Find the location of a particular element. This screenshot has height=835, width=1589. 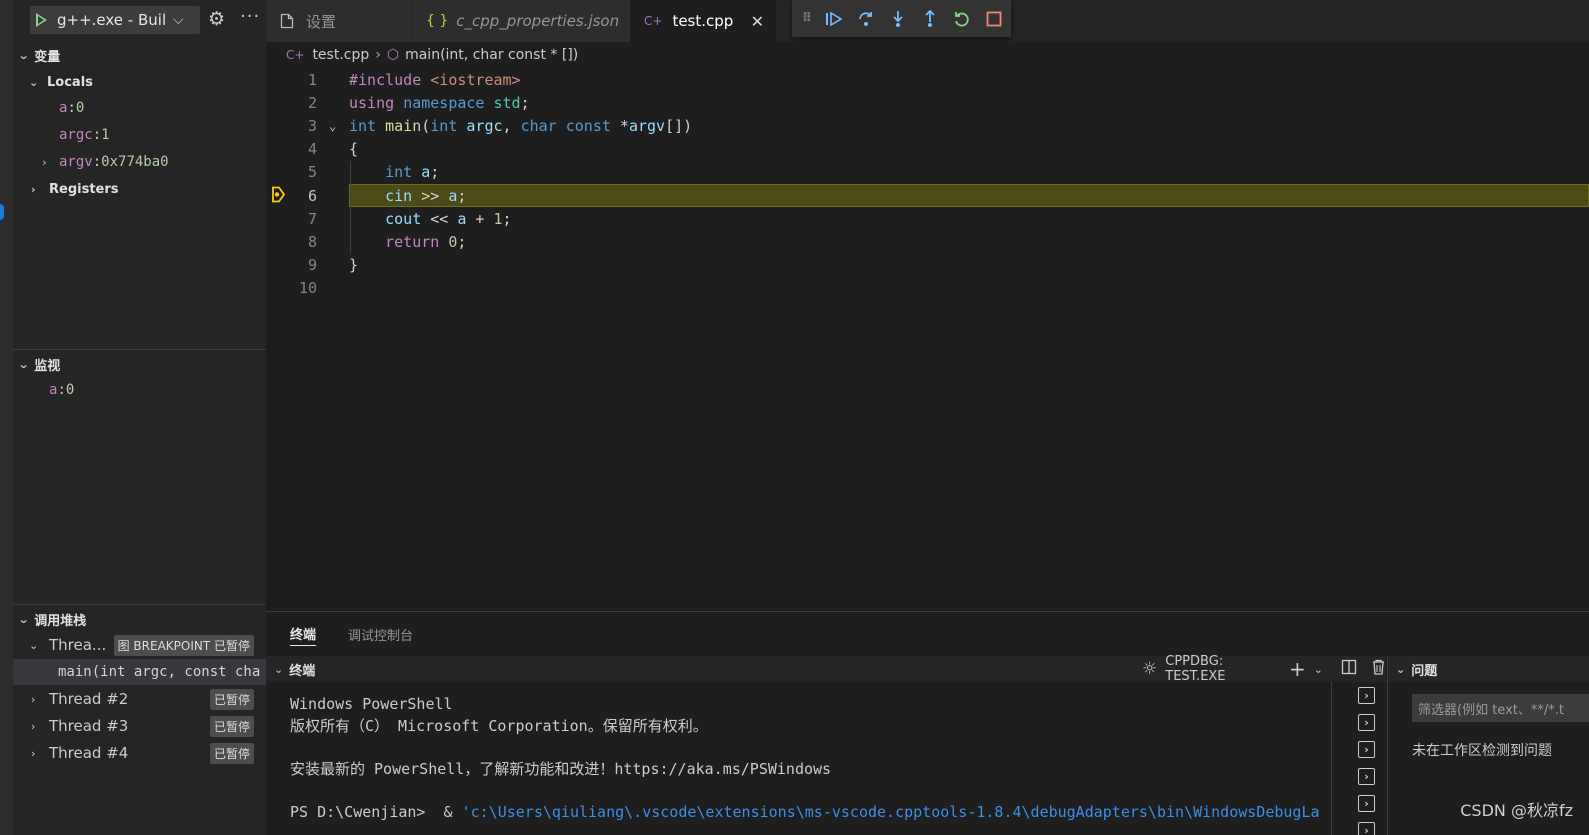

run-configuration-select: g++.exe - Buil ⌵ is located at coordinates (115, 20).